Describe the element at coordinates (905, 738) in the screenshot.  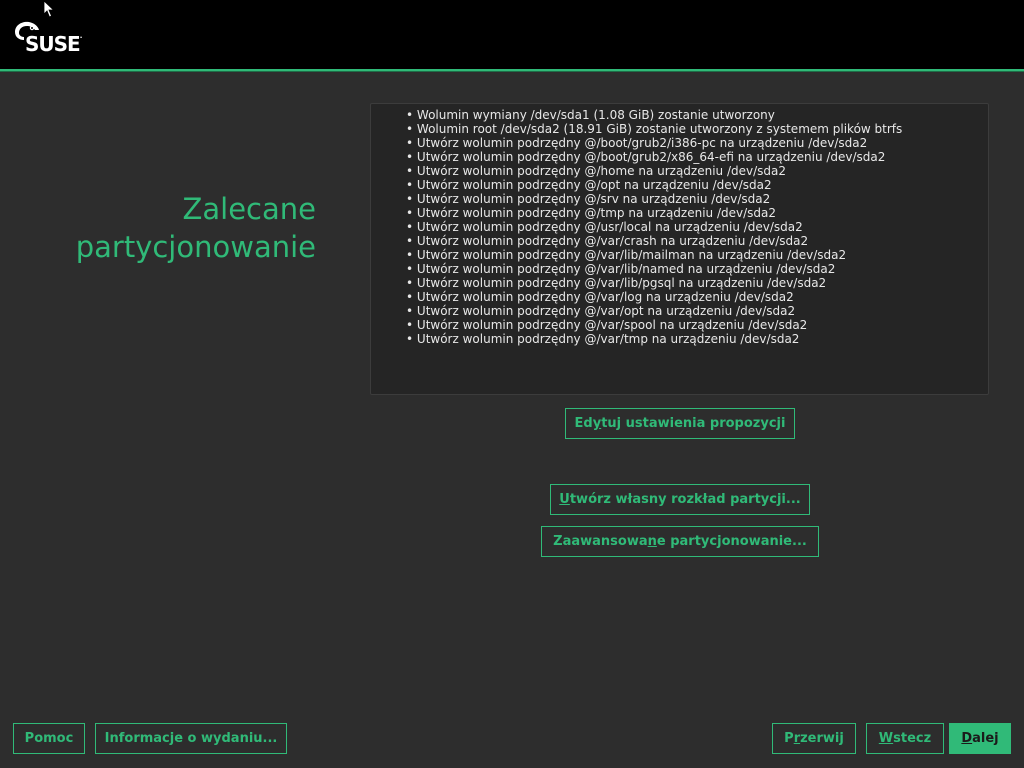
I see `back-button: Wstecz` at that location.